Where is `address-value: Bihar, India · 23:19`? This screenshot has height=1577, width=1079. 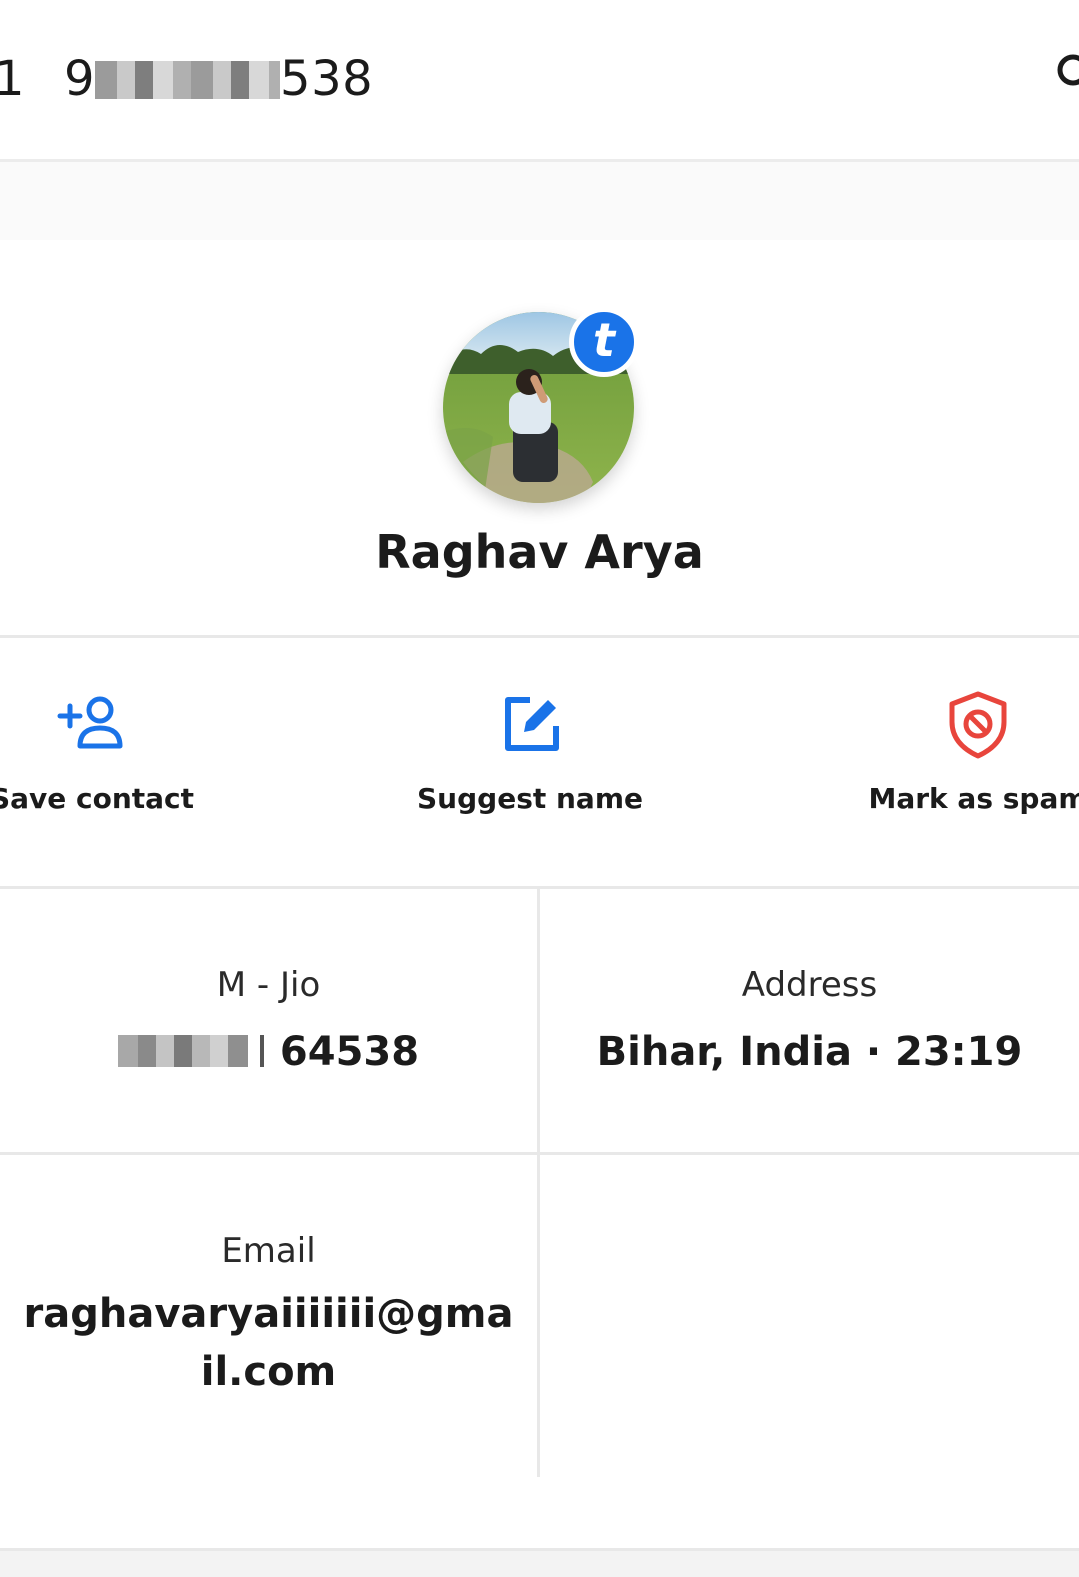 address-value: Bihar, India · 23:19 is located at coordinates (809, 1052).